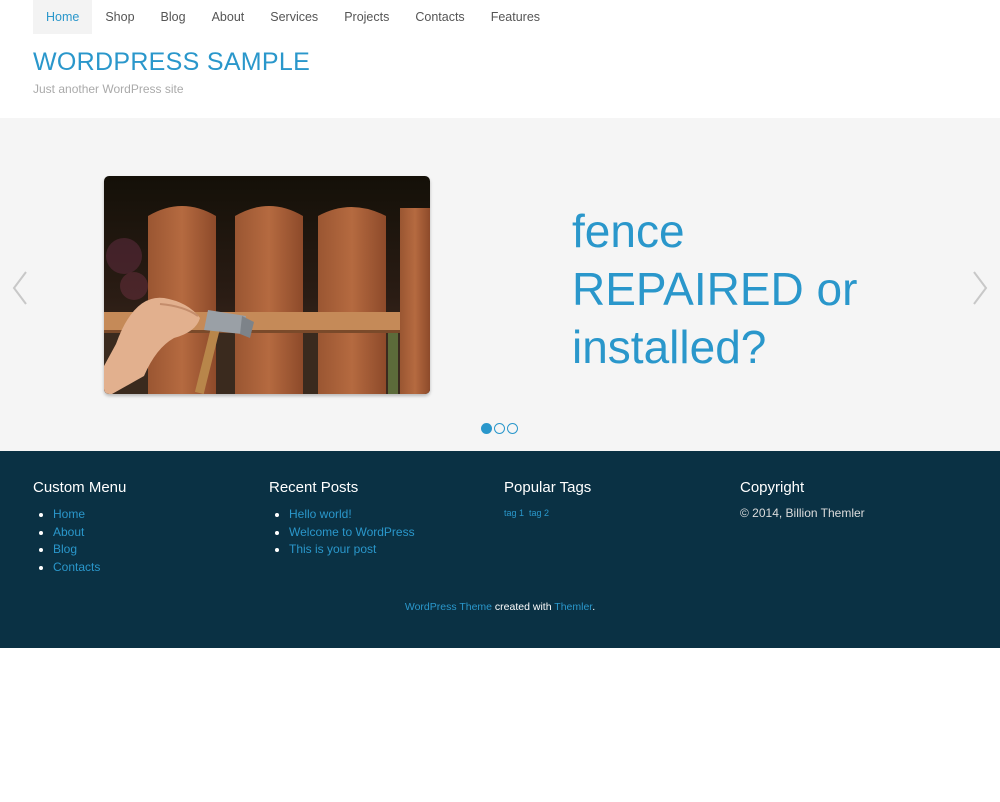  Describe the element at coordinates (548, 487) in the screenshot. I see `footer-popular-tags-title: Popular Tags` at that location.